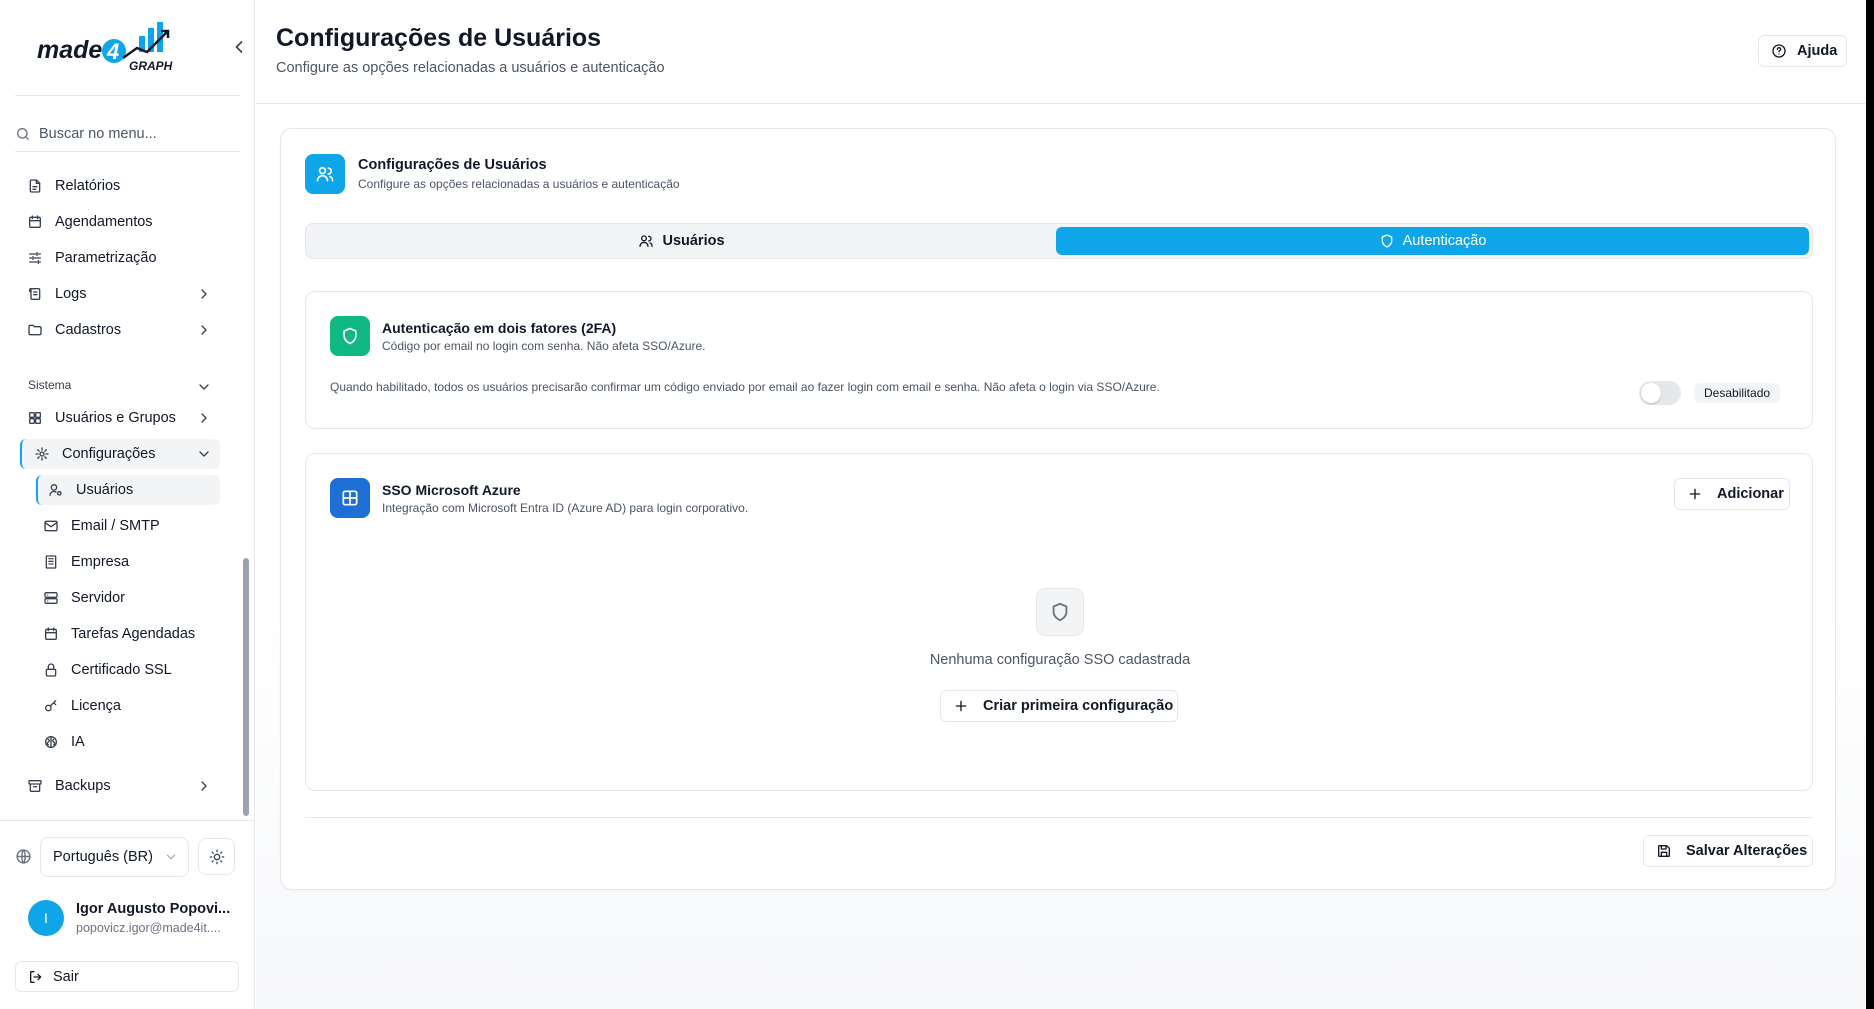 The height and width of the screenshot is (1009, 1874). Describe the element at coordinates (1802, 51) in the screenshot. I see `help-button: Ajuda` at that location.